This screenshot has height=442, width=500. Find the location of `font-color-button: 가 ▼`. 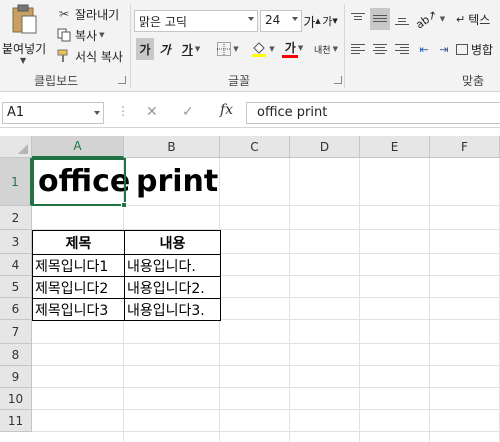

font-color-button: 가 ▼ is located at coordinates (294, 49).